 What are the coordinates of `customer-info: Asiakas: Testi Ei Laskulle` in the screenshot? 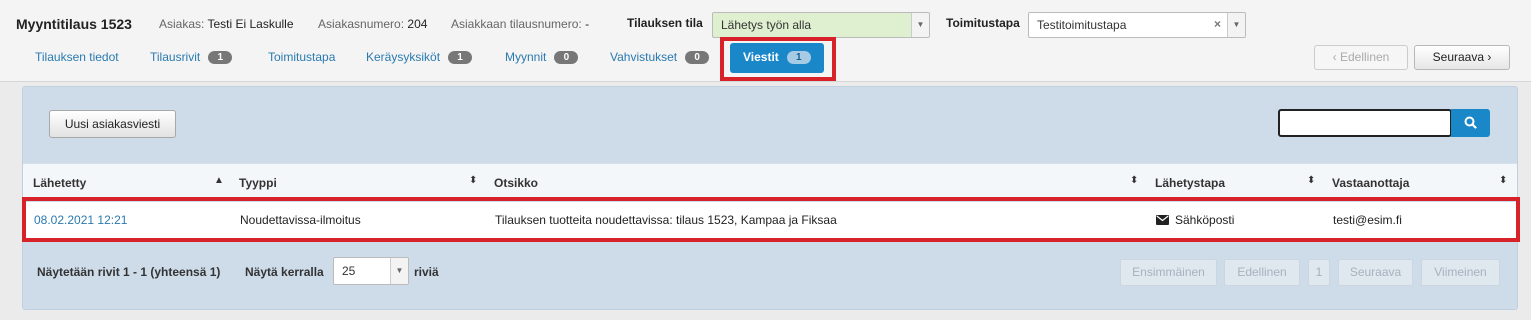 It's located at (226, 24).